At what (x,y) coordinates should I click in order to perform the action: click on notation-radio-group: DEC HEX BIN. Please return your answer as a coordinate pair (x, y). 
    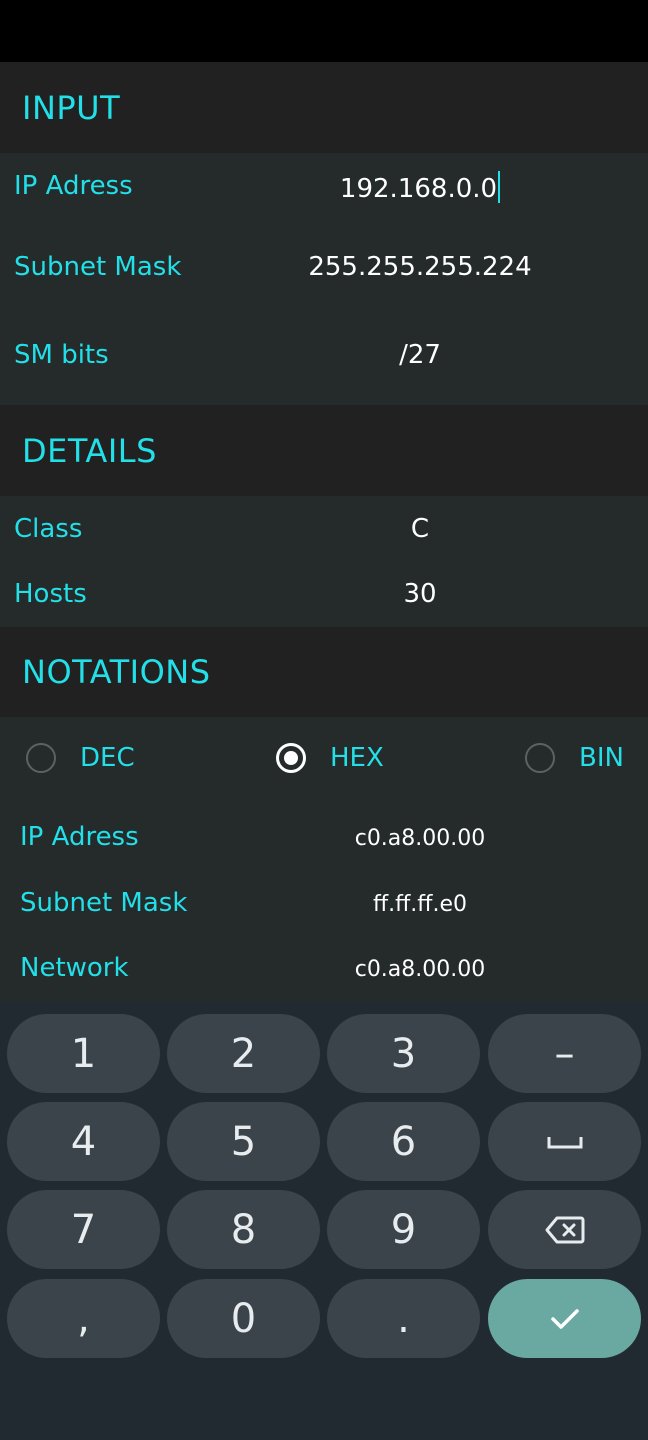
    Looking at the image, I should click on (324, 762).